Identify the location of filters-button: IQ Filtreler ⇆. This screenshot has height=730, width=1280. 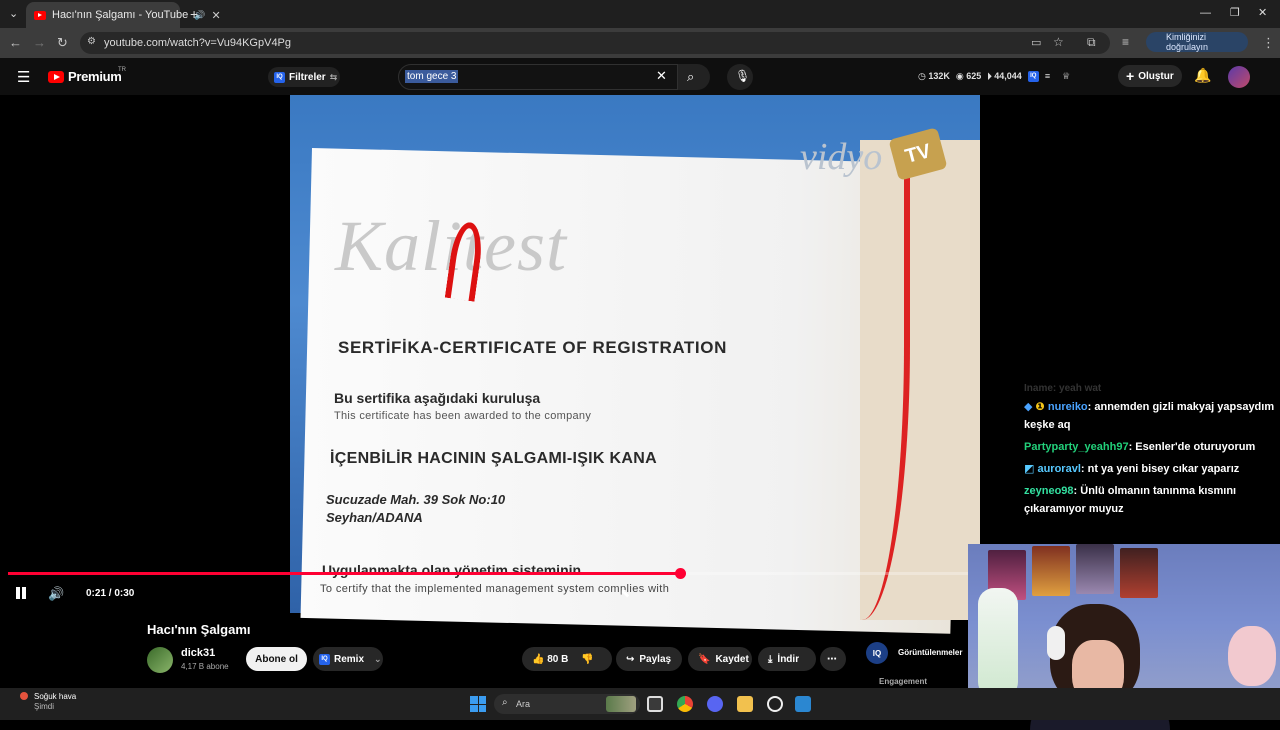
(304, 77).